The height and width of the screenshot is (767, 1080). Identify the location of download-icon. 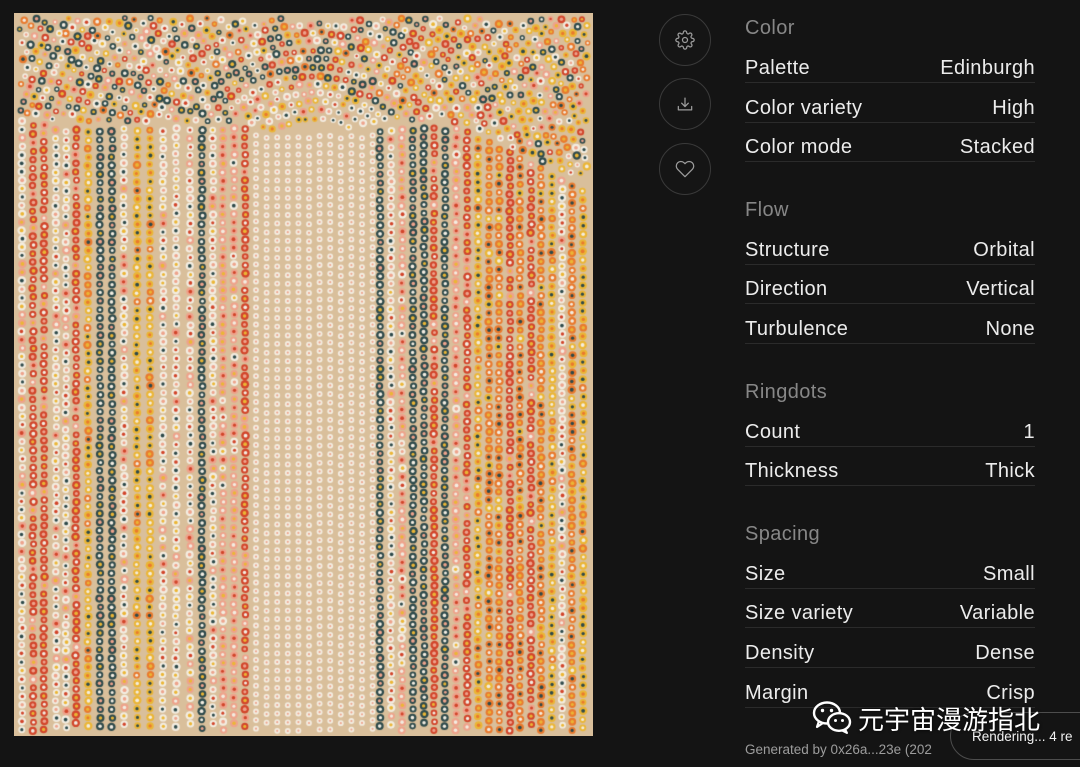
(685, 104).